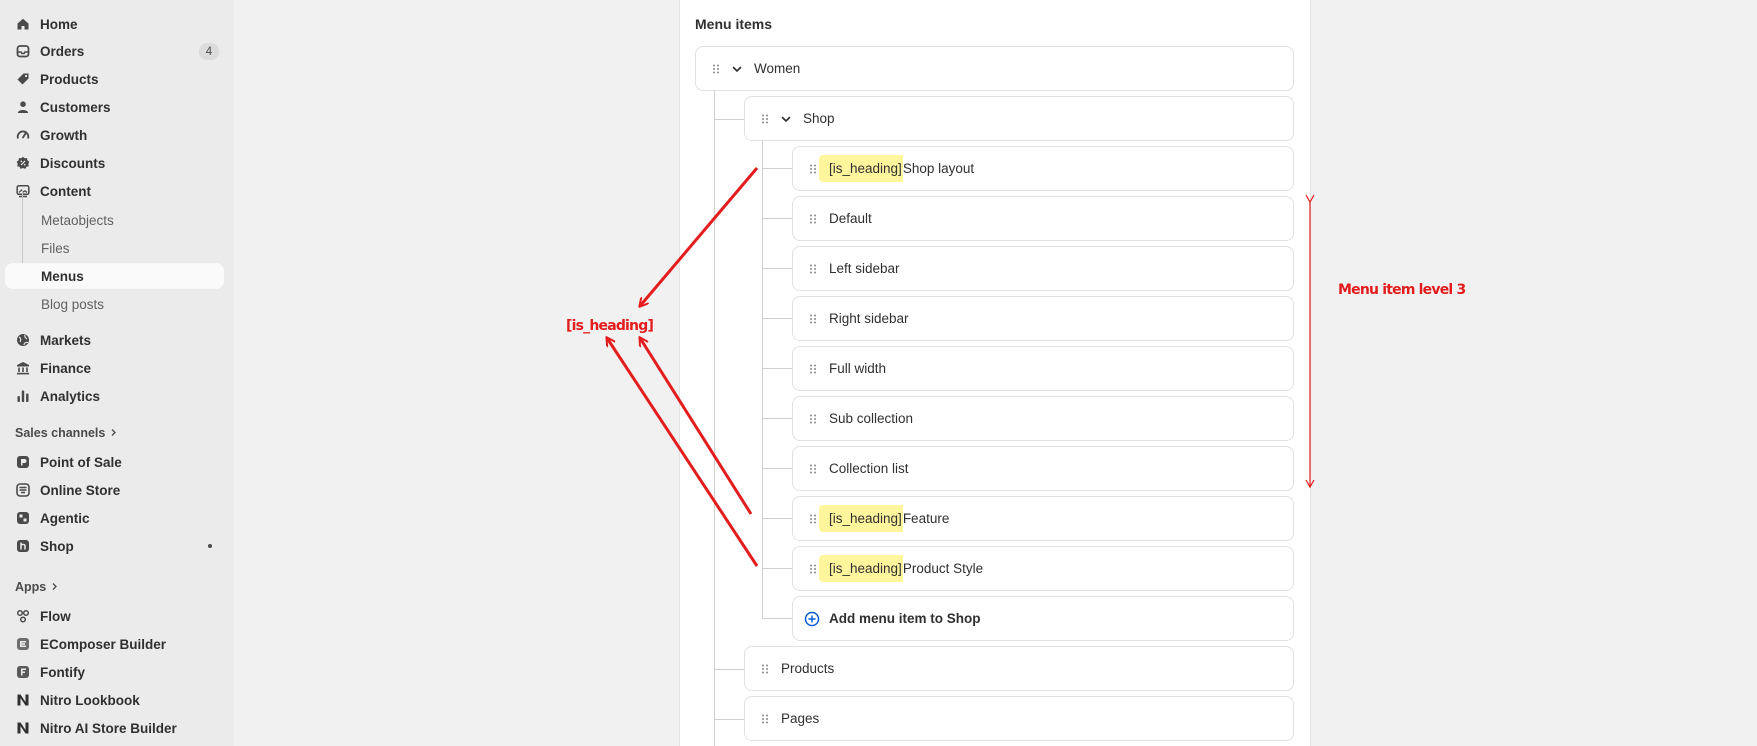 Image resolution: width=1757 pixels, height=746 pixels. I want to click on annotation-is-heading-label: [is_heading], so click(610, 326).